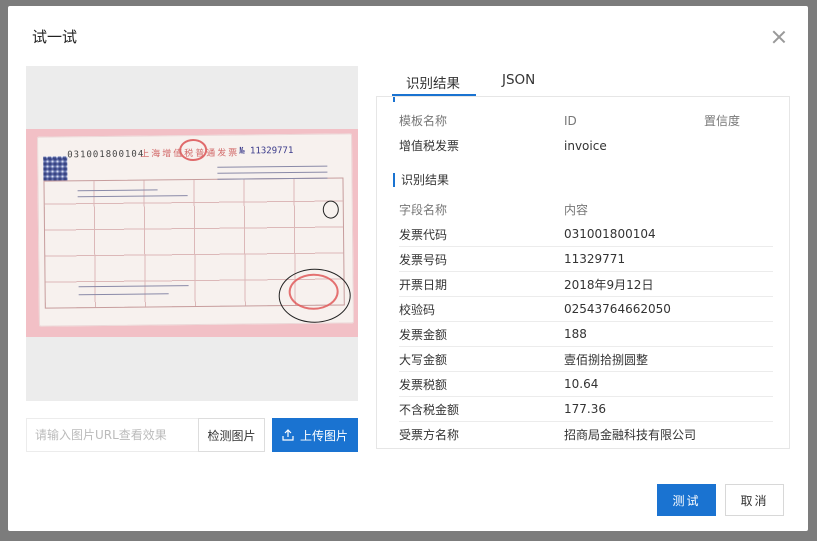  What do you see at coordinates (266, 151) in the screenshot?
I see `invoice-number-printed: № 11329771` at bounding box center [266, 151].